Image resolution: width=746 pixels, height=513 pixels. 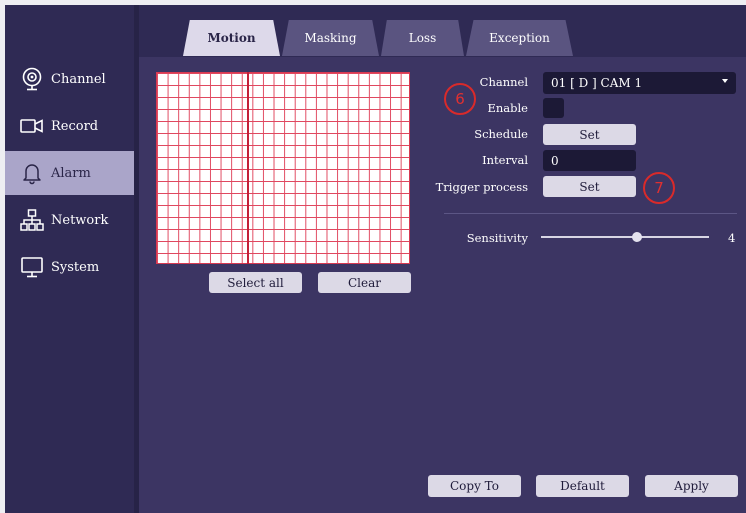 What do you see at coordinates (659, 188) in the screenshot?
I see `annotation-callout-7: 7` at bounding box center [659, 188].